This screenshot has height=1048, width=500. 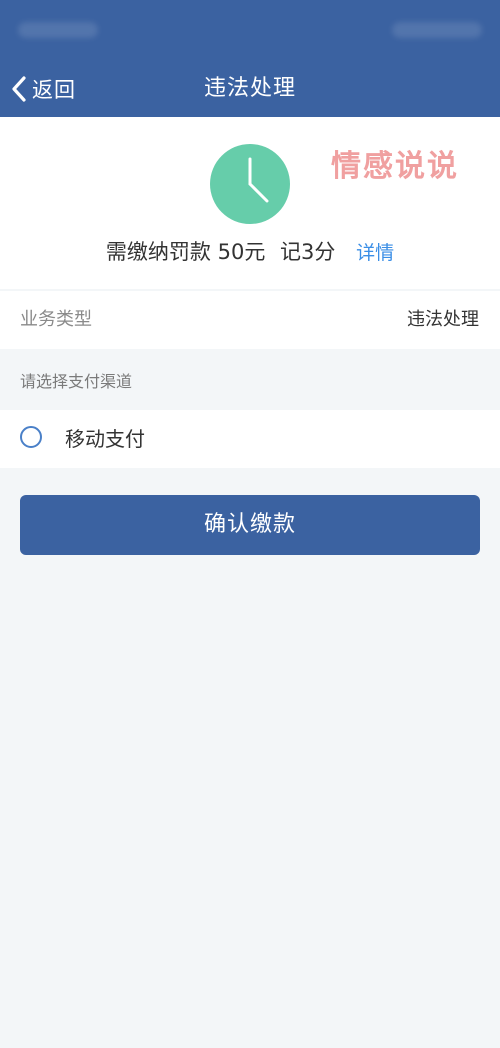 What do you see at coordinates (76, 381) in the screenshot?
I see `payment-channel-label: 请选择支付渠道` at bounding box center [76, 381].